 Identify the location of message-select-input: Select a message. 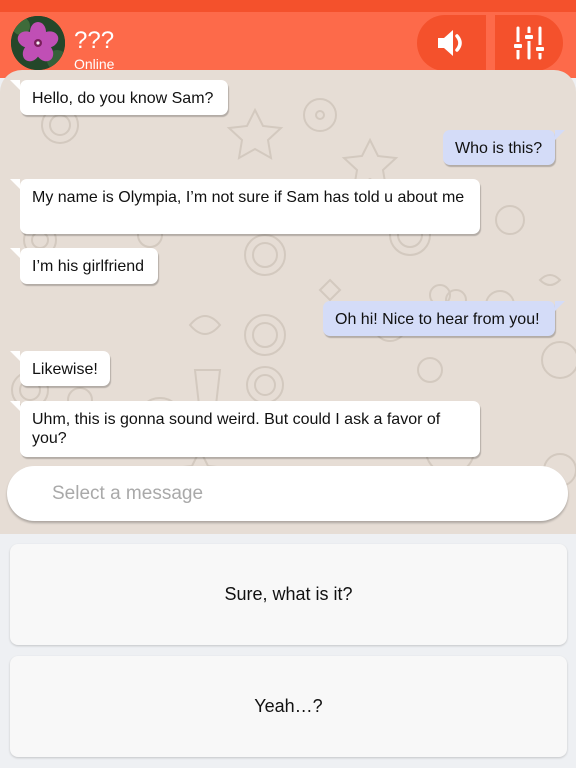
(287, 493).